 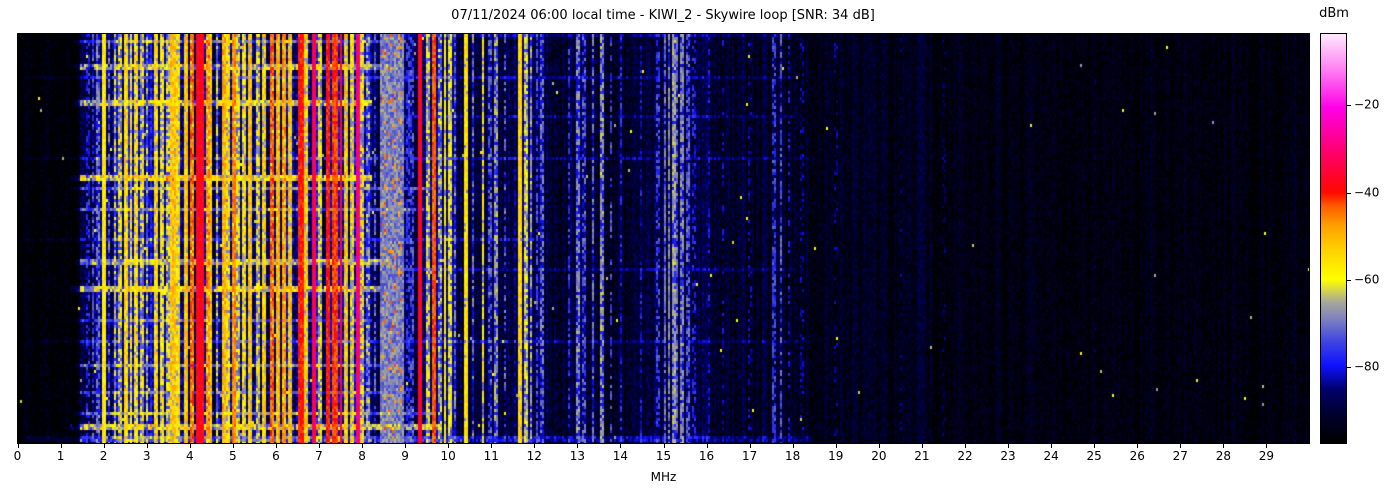 I want to click on x-tick-label: 3, so click(x=146, y=456).